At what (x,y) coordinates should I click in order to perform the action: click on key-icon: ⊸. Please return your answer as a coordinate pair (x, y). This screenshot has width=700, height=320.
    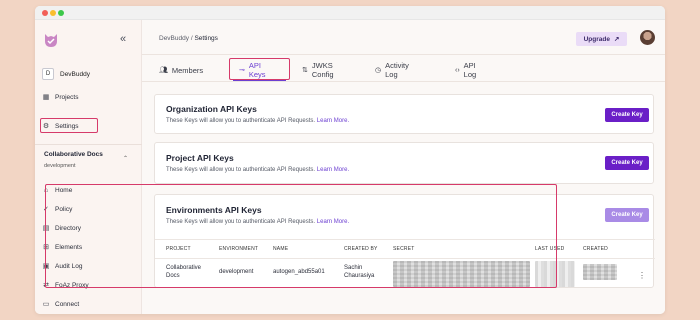
    Looking at the image, I should click on (242, 70).